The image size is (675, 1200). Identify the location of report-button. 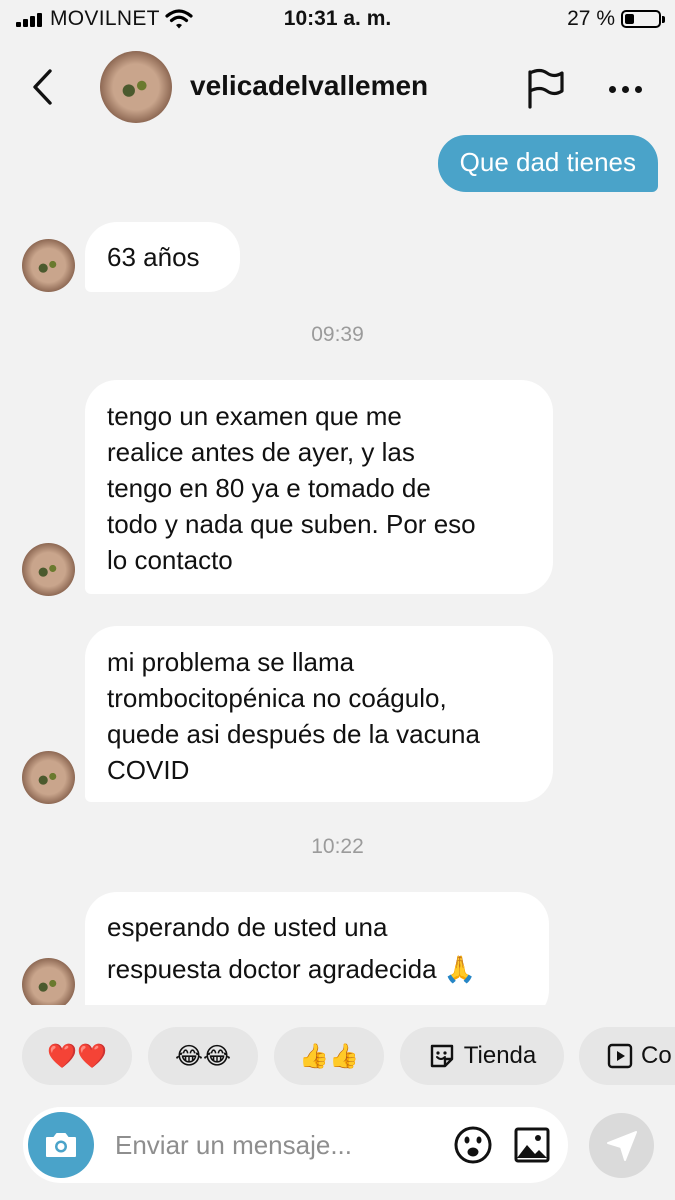
(545, 89).